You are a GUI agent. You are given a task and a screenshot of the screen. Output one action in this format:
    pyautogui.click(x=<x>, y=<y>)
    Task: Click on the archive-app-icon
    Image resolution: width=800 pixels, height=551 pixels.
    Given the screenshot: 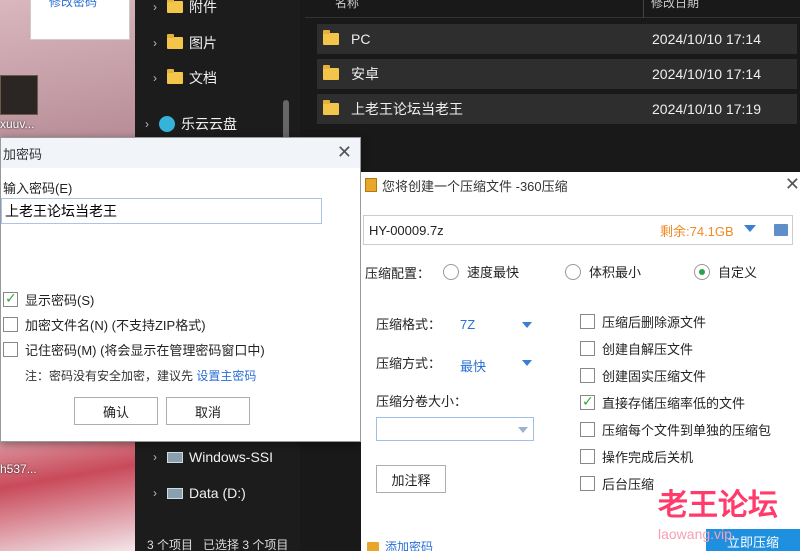 What is the action you would take?
    pyautogui.click(x=371, y=185)
    